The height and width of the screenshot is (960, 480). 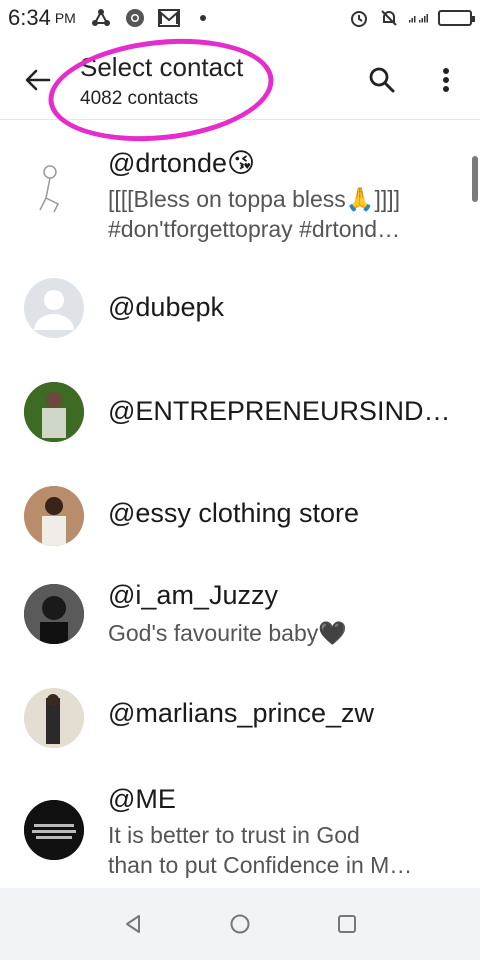 What do you see at coordinates (182, 163) in the screenshot?
I see `contact-name: @drtonde😘` at bounding box center [182, 163].